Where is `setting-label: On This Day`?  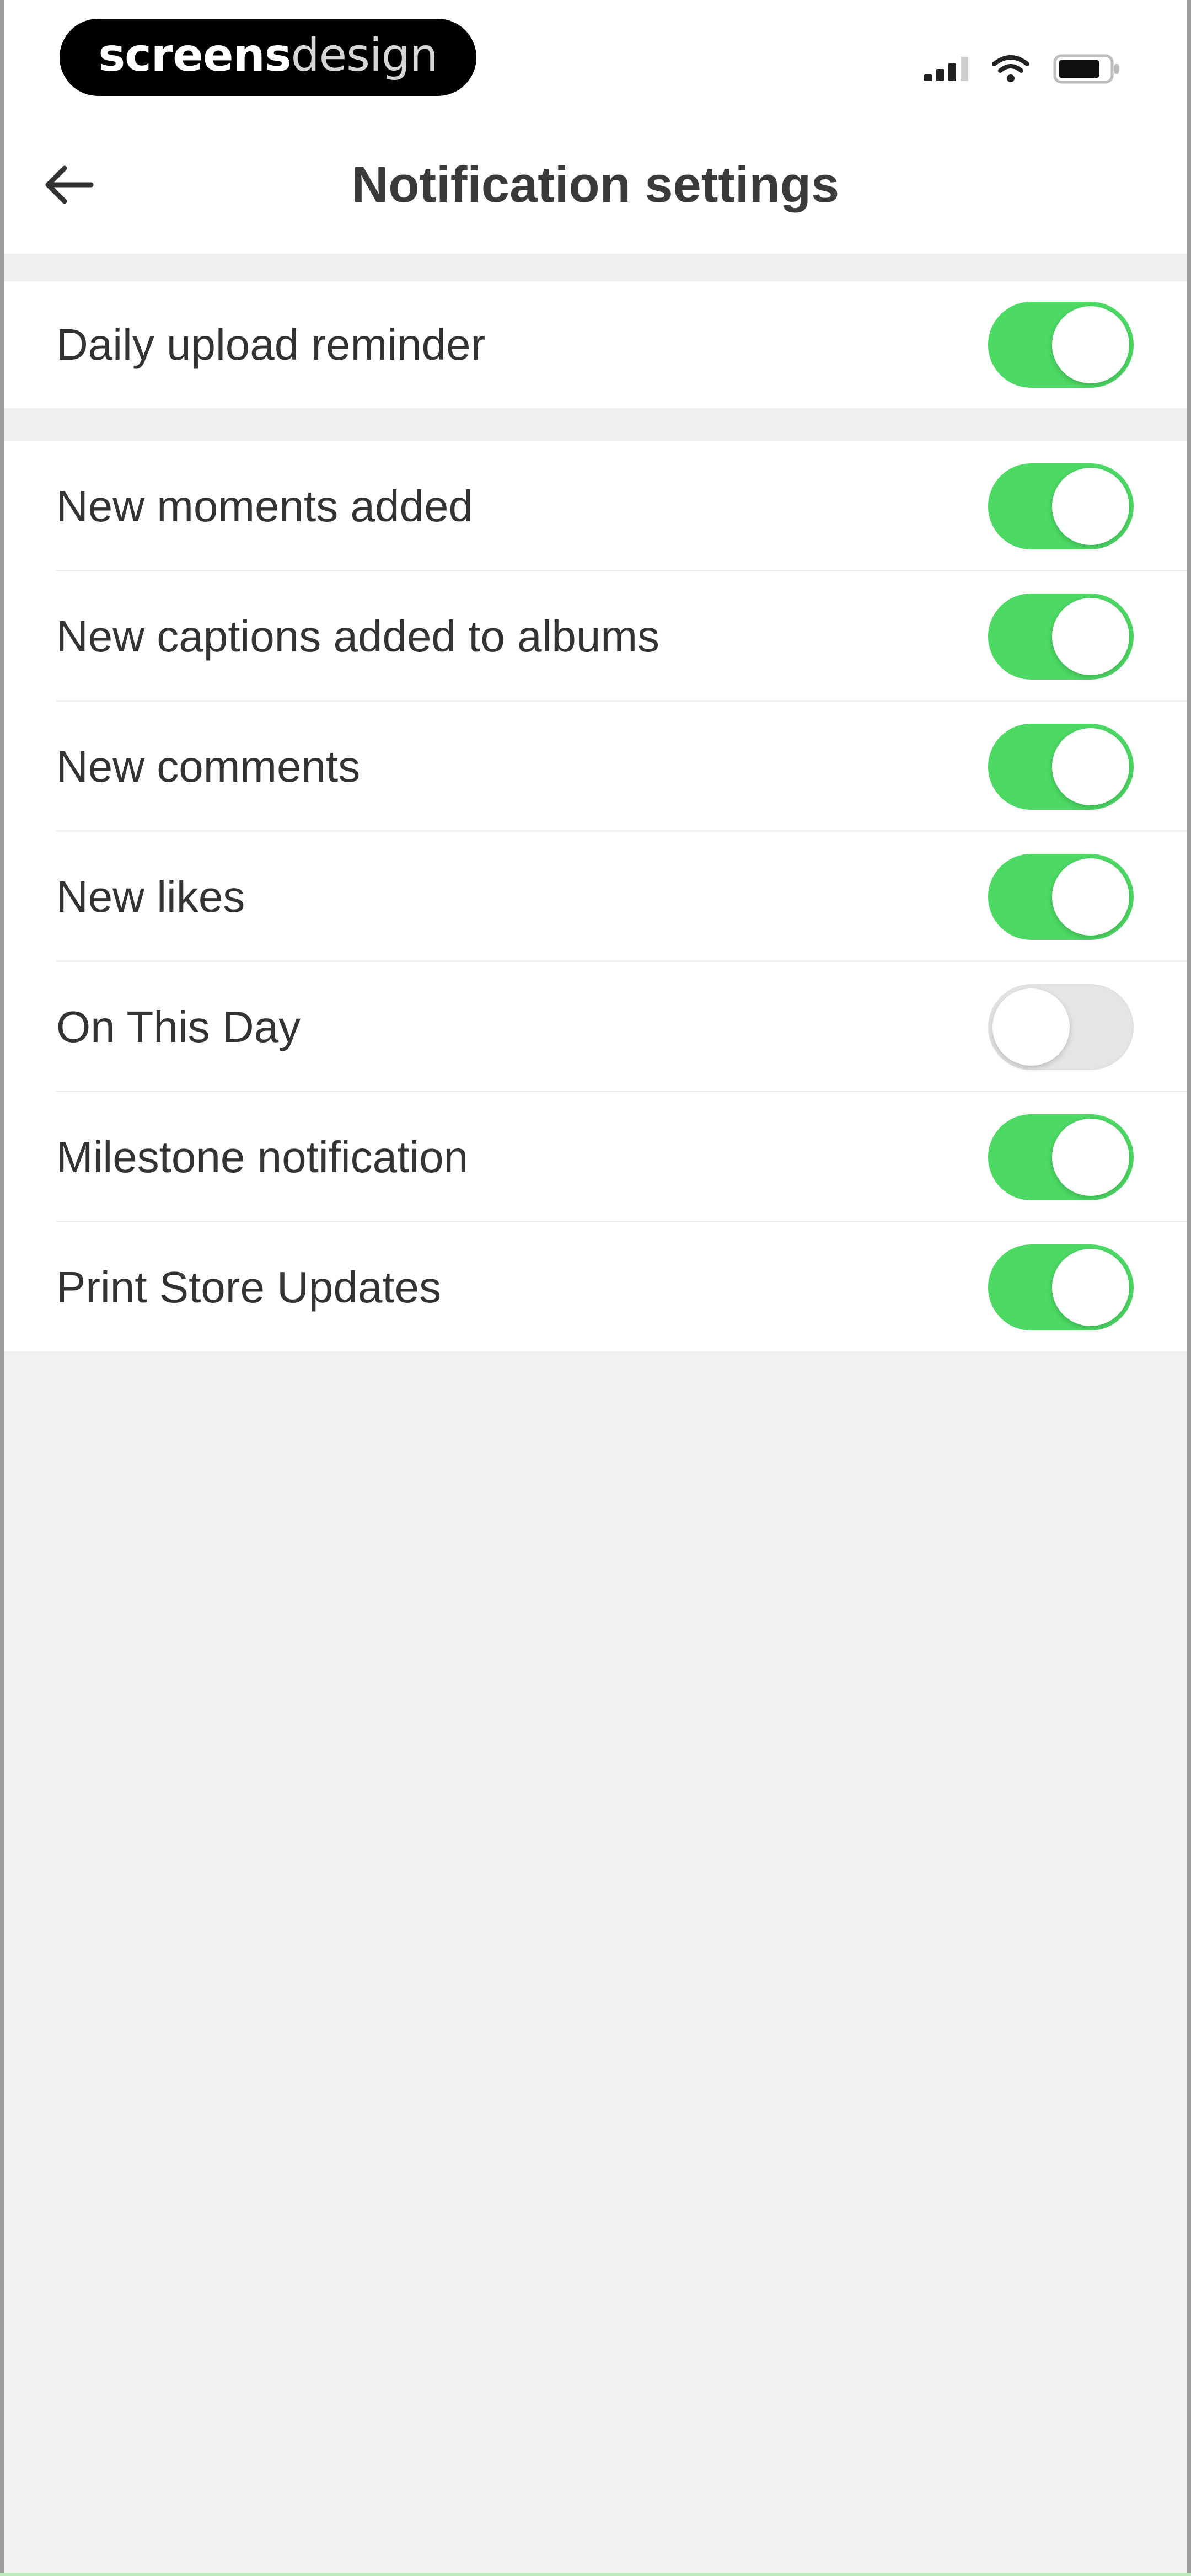
setting-label: On This Day is located at coordinates (179, 1026).